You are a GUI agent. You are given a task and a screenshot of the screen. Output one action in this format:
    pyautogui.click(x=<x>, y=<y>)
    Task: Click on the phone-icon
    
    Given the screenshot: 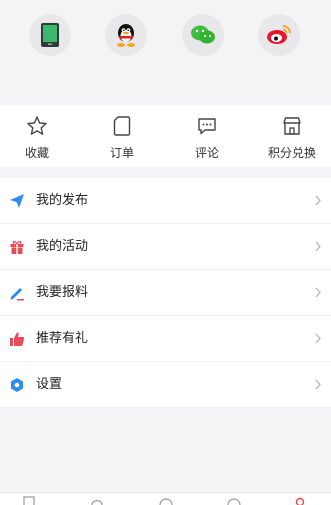 What is the action you would take?
    pyautogui.click(x=50, y=35)
    